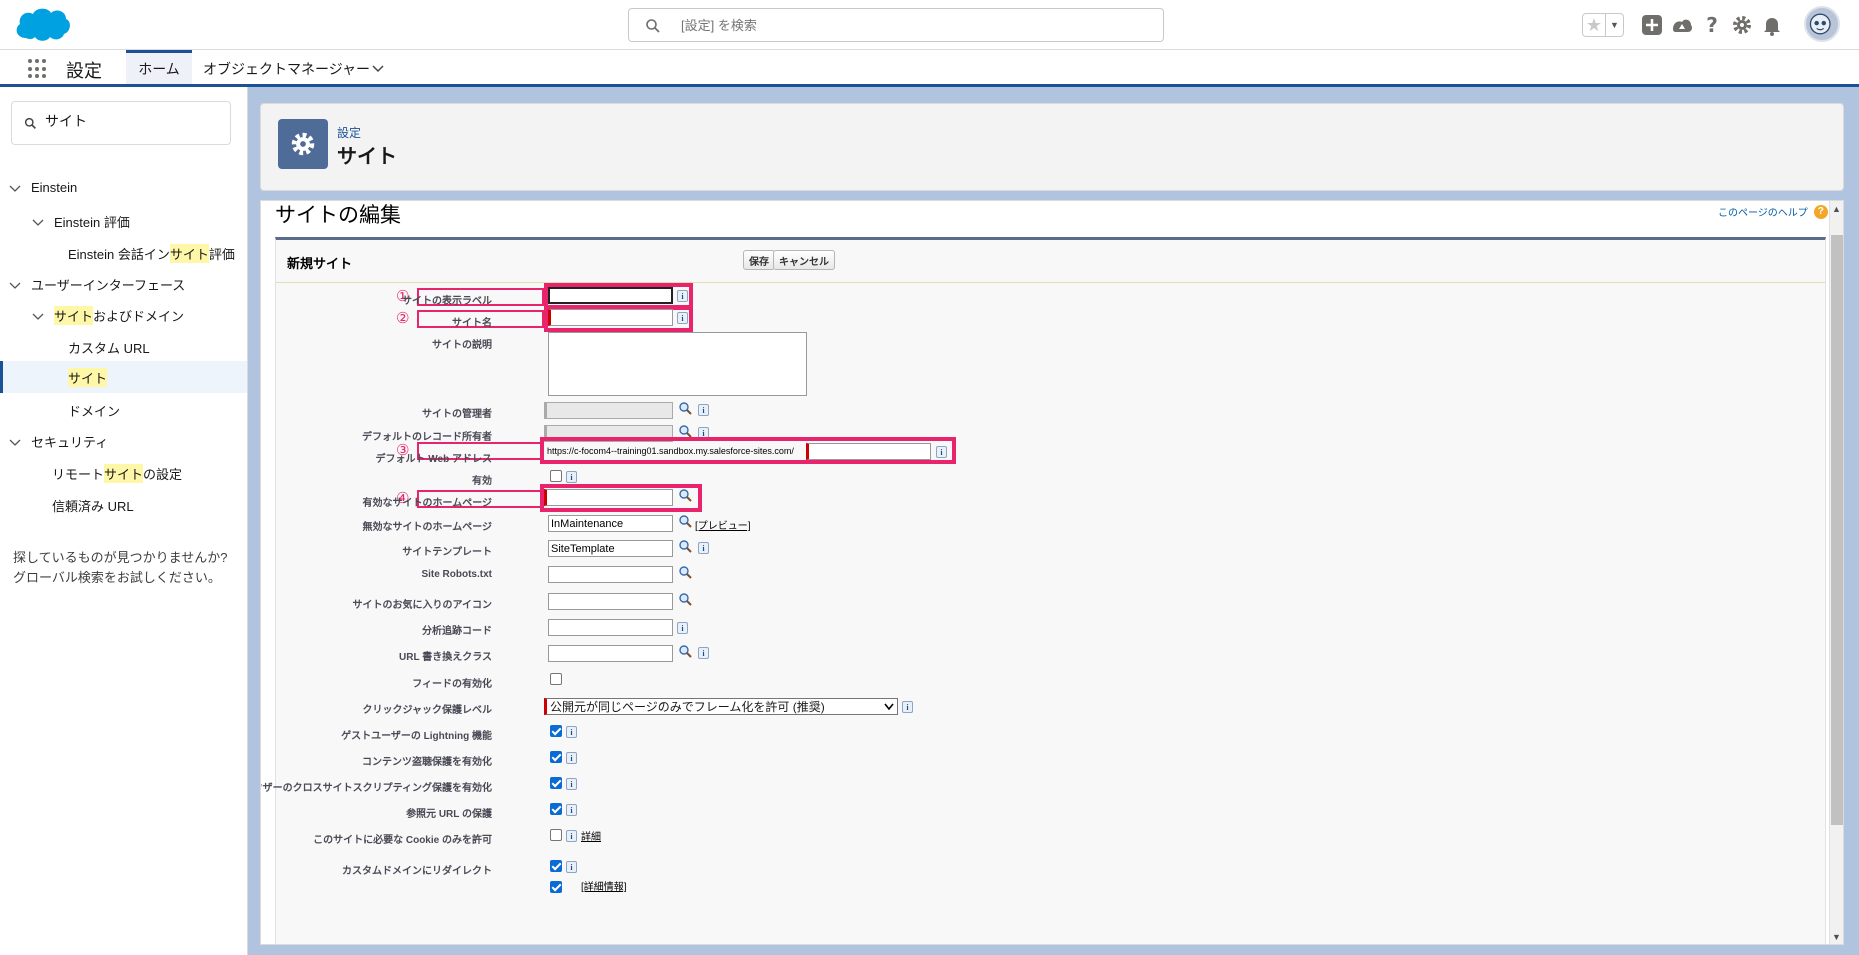  I want to click on sidebar-item-security: セキュリティ, so click(58, 441).